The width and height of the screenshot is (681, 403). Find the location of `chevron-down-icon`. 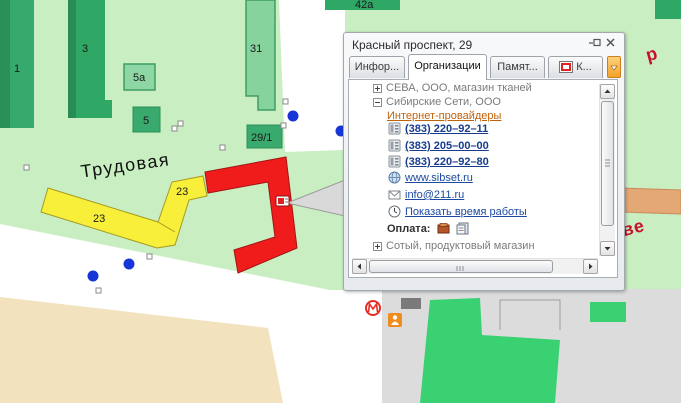

chevron-down-icon is located at coordinates (614, 68).